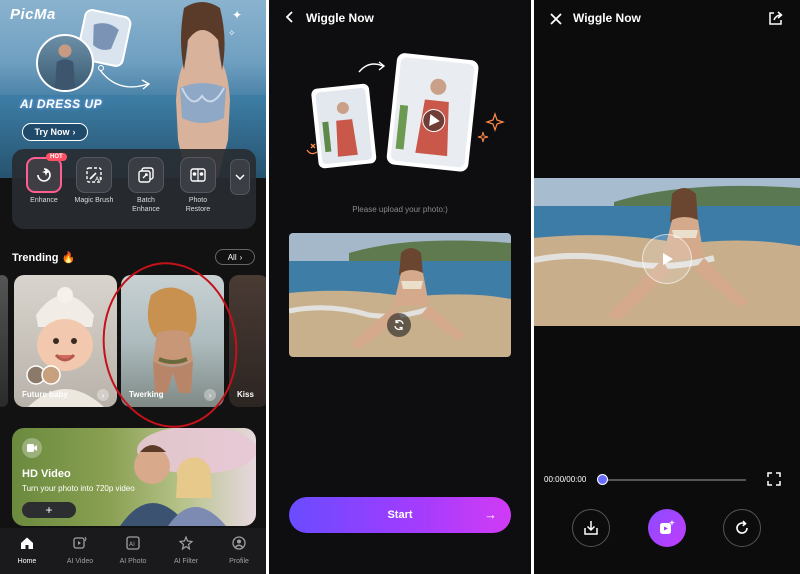  What do you see at coordinates (198, 175) in the screenshot?
I see `photo-restore-icon` at bounding box center [198, 175].